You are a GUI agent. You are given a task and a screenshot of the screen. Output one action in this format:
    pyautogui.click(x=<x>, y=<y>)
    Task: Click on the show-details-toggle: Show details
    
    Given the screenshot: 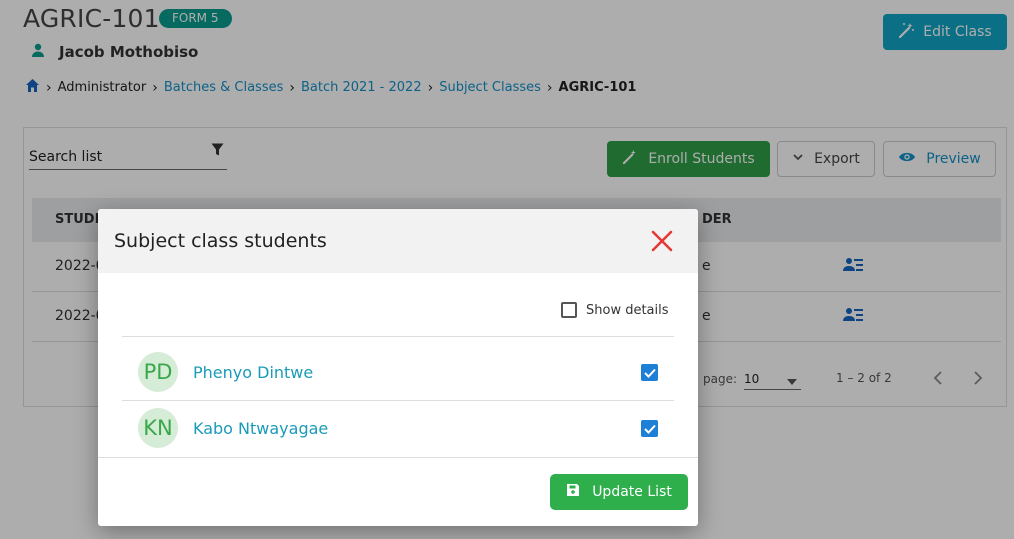 What is the action you would take?
    pyautogui.click(x=615, y=310)
    